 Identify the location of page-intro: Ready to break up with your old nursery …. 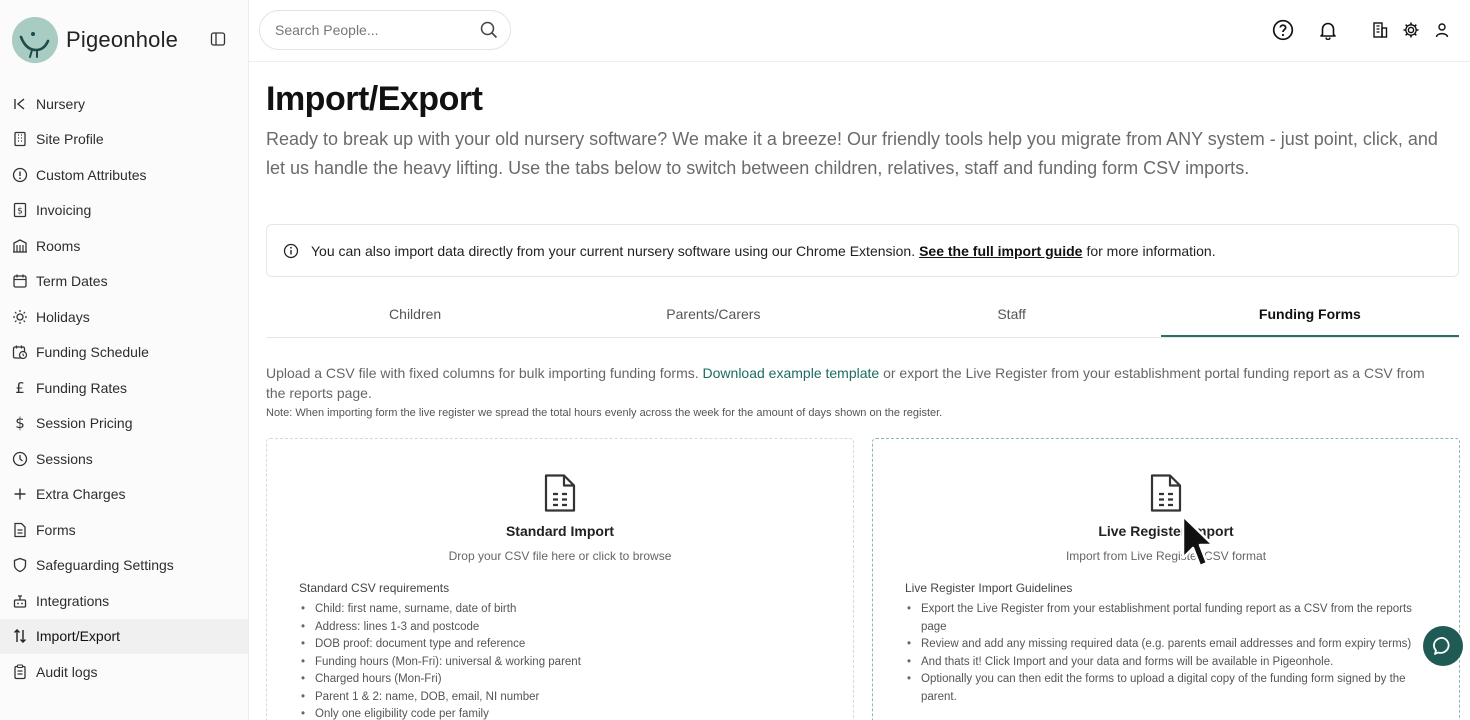
(852, 153).